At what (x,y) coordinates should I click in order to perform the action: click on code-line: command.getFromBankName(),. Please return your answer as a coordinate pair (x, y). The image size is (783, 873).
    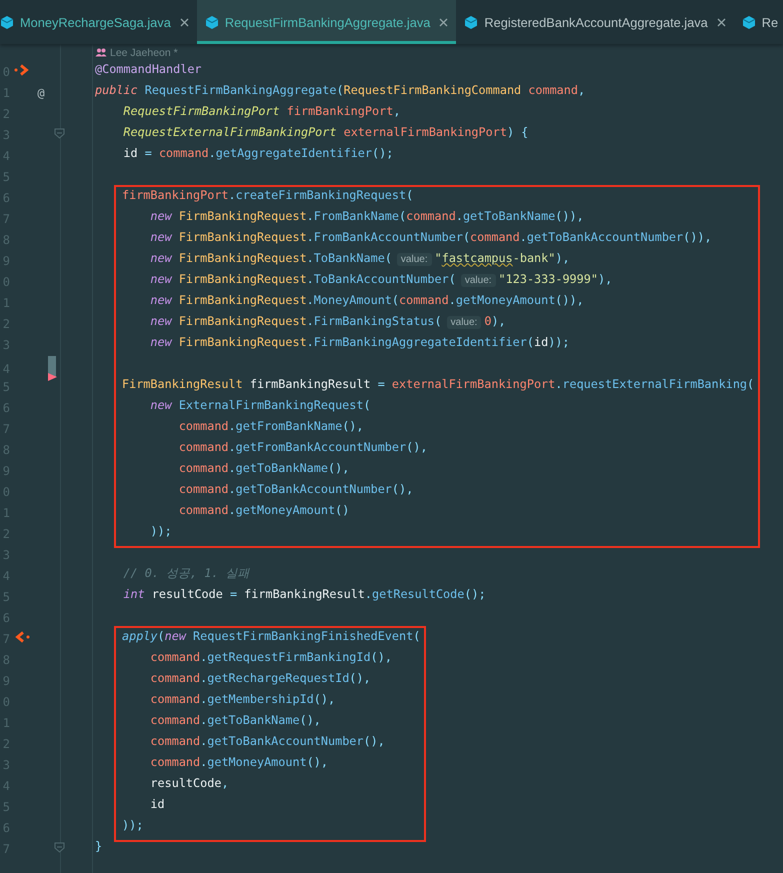
    Looking at the image, I should click on (271, 426).